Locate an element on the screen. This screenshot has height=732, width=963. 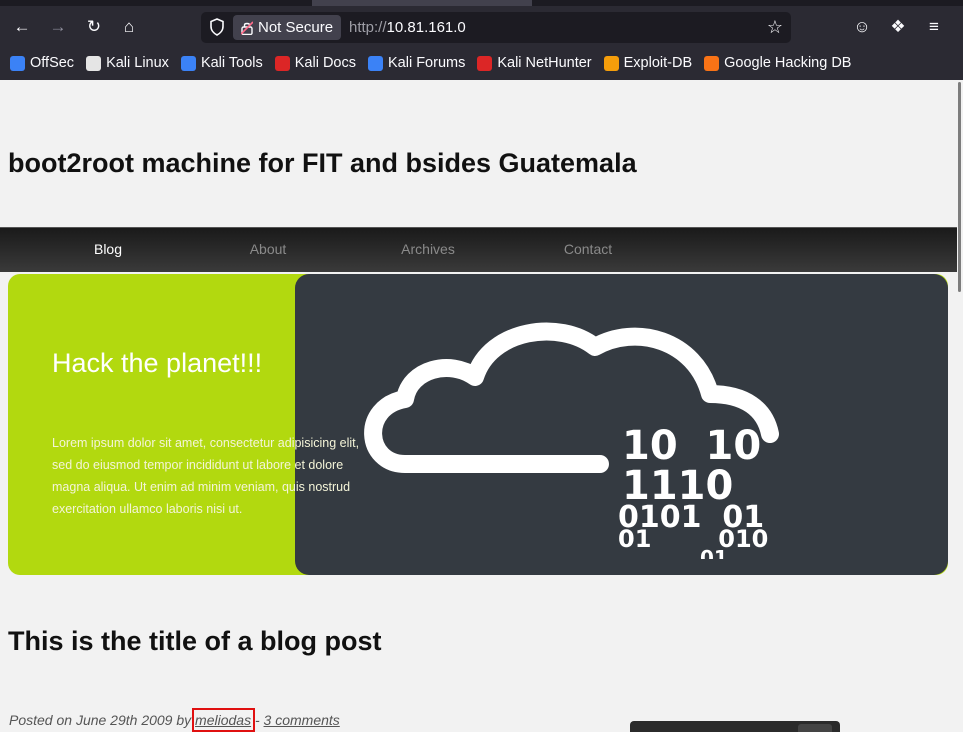
hero-title: Hack the planet!!! is located at coordinates (157, 363).